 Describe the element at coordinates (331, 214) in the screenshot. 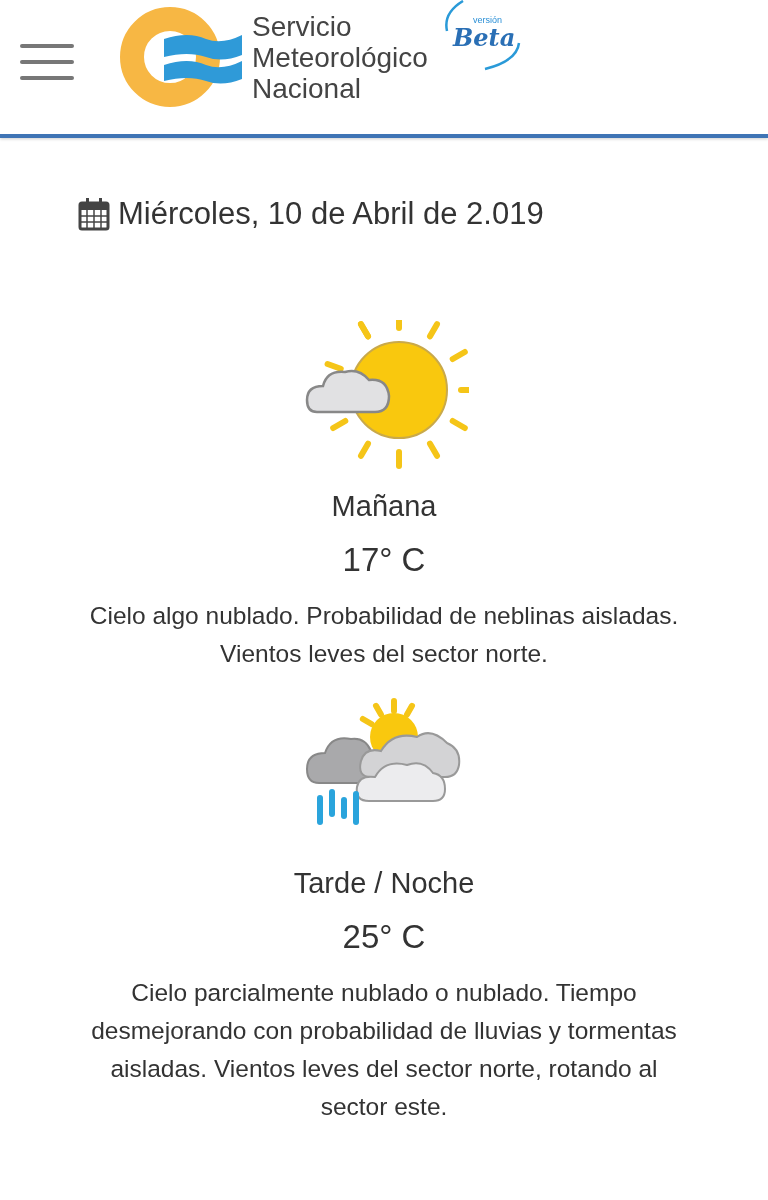

I see `date-text: Miércoles, 10 de Abril de 2.019` at that location.